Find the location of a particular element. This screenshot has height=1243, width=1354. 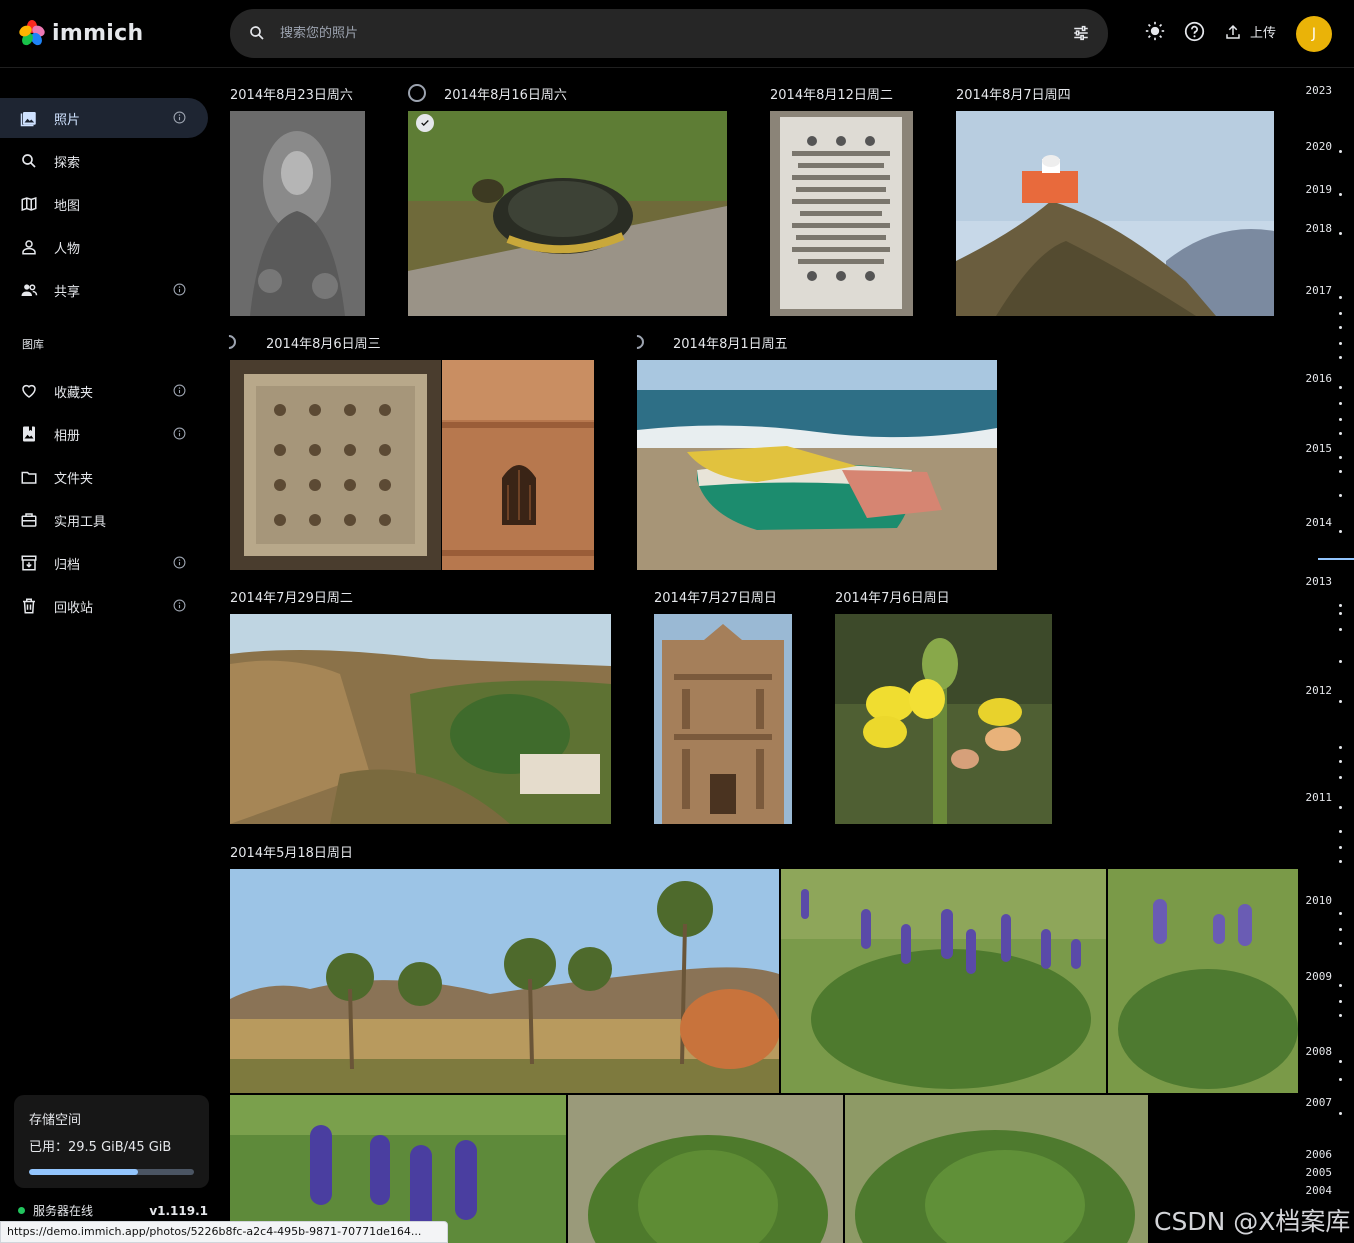

theme-toggle-icon is located at coordinates (1155, 31).